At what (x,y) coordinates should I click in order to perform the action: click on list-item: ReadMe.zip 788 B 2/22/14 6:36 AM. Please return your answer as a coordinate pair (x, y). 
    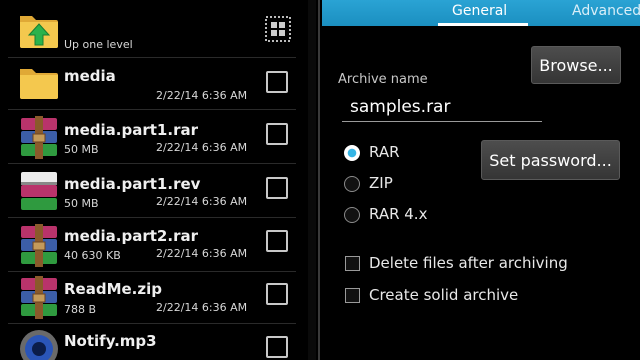
    Looking at the image, I should click on (153, 298).